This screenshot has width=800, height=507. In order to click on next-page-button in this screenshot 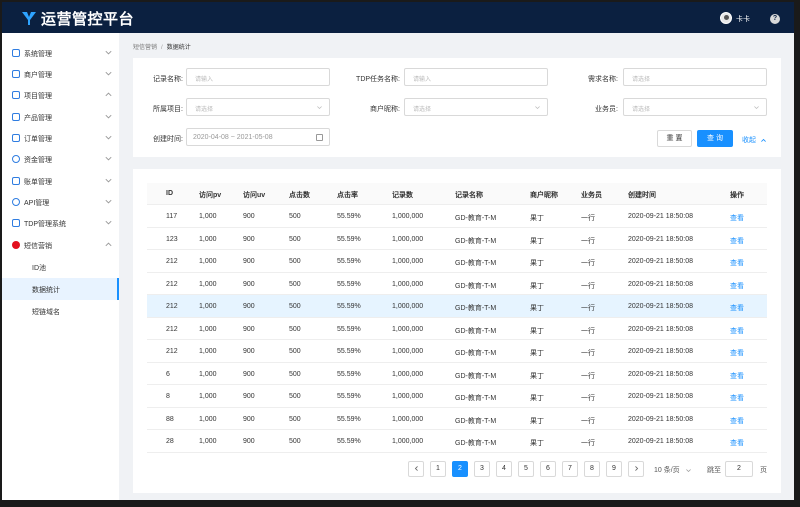, I will do `click(636, 469)`.